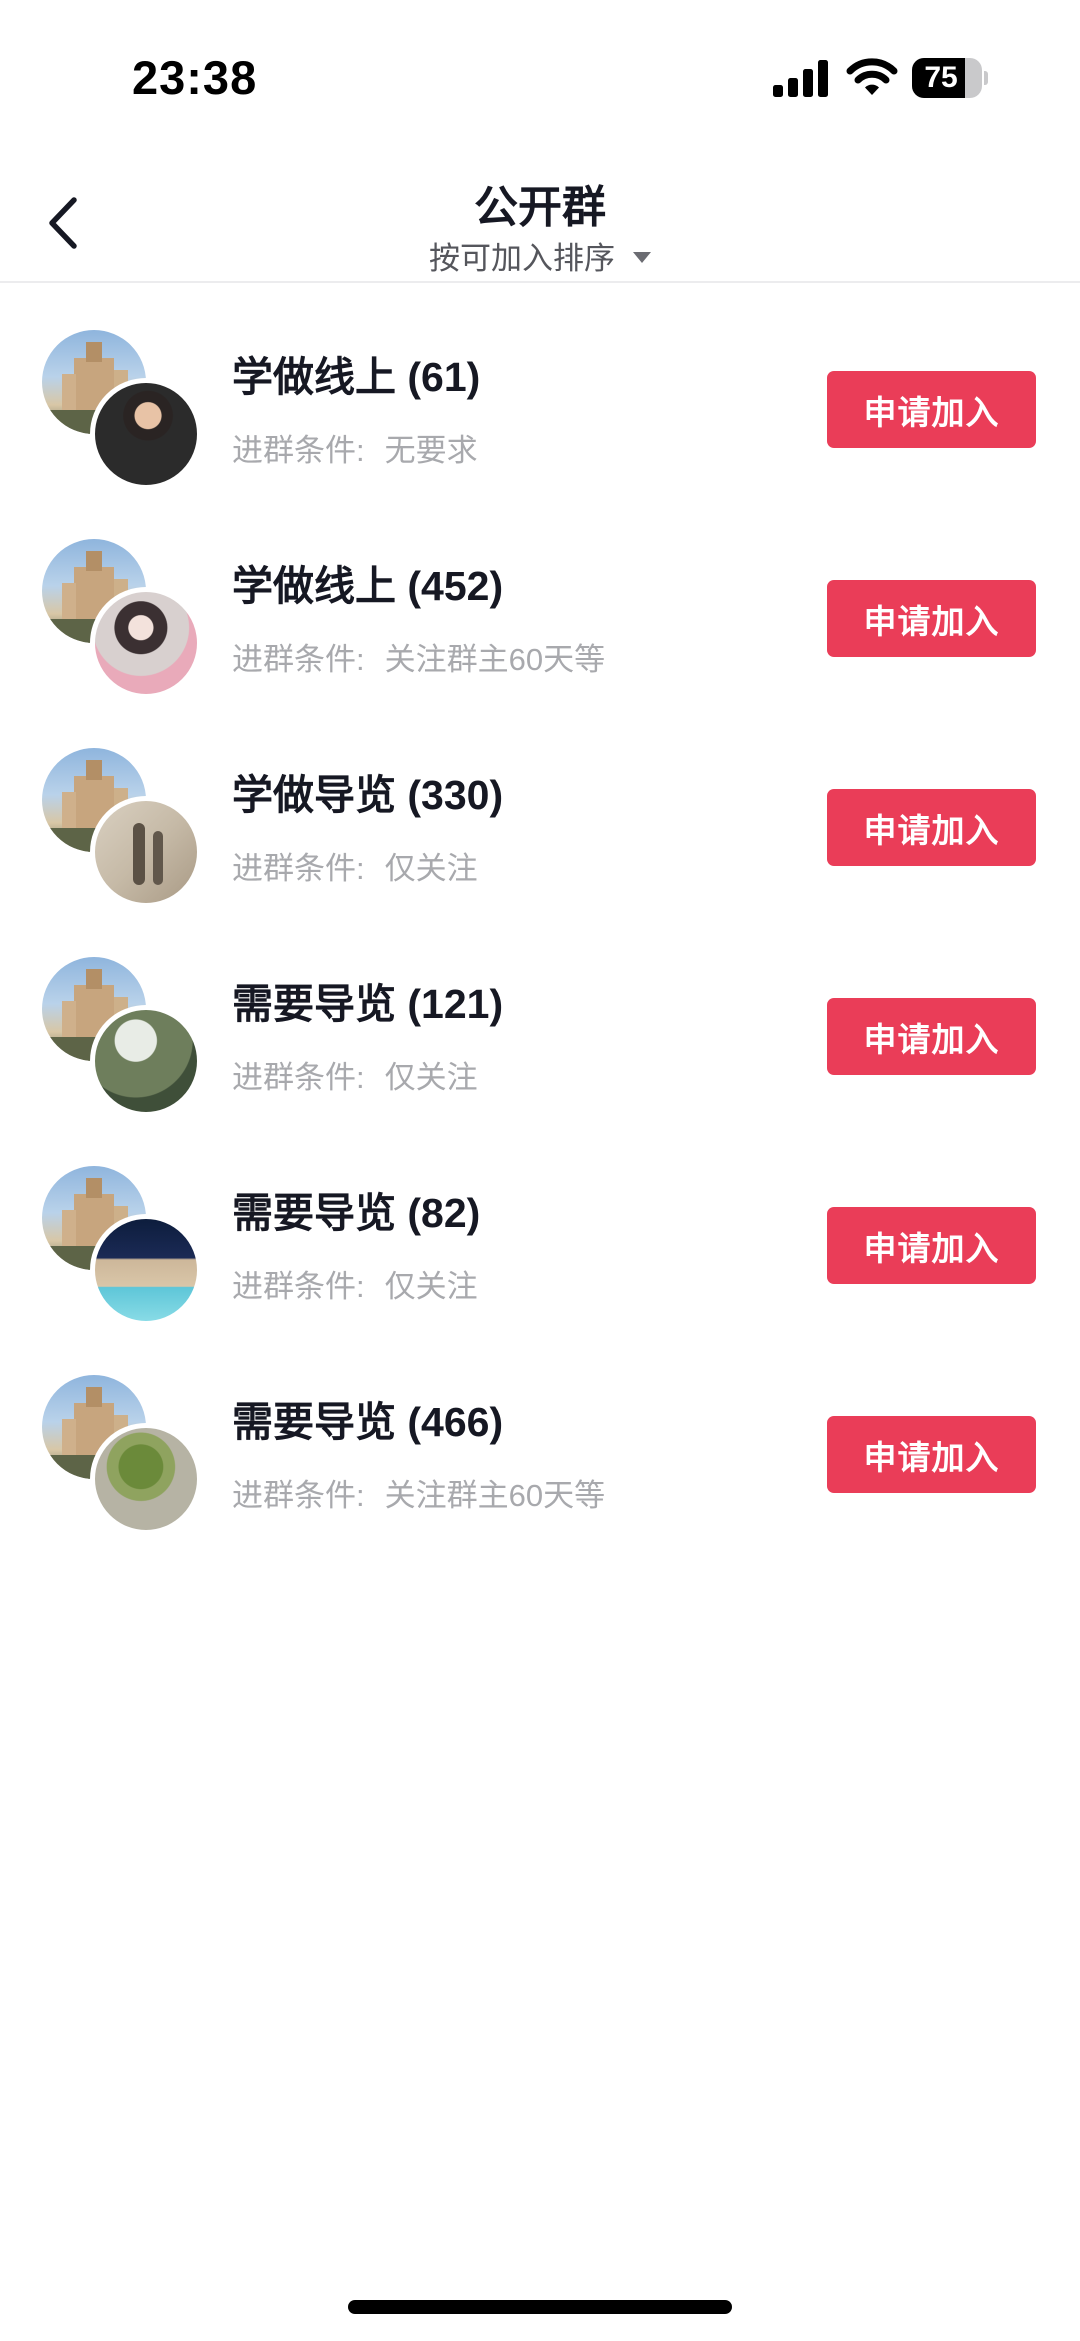 The width and height of the screenshot is (1080, 2341). What do you see at coordinates (941, 77) in the screenshot?
I see `battery-level: 75` at bounding box center [941, 77].